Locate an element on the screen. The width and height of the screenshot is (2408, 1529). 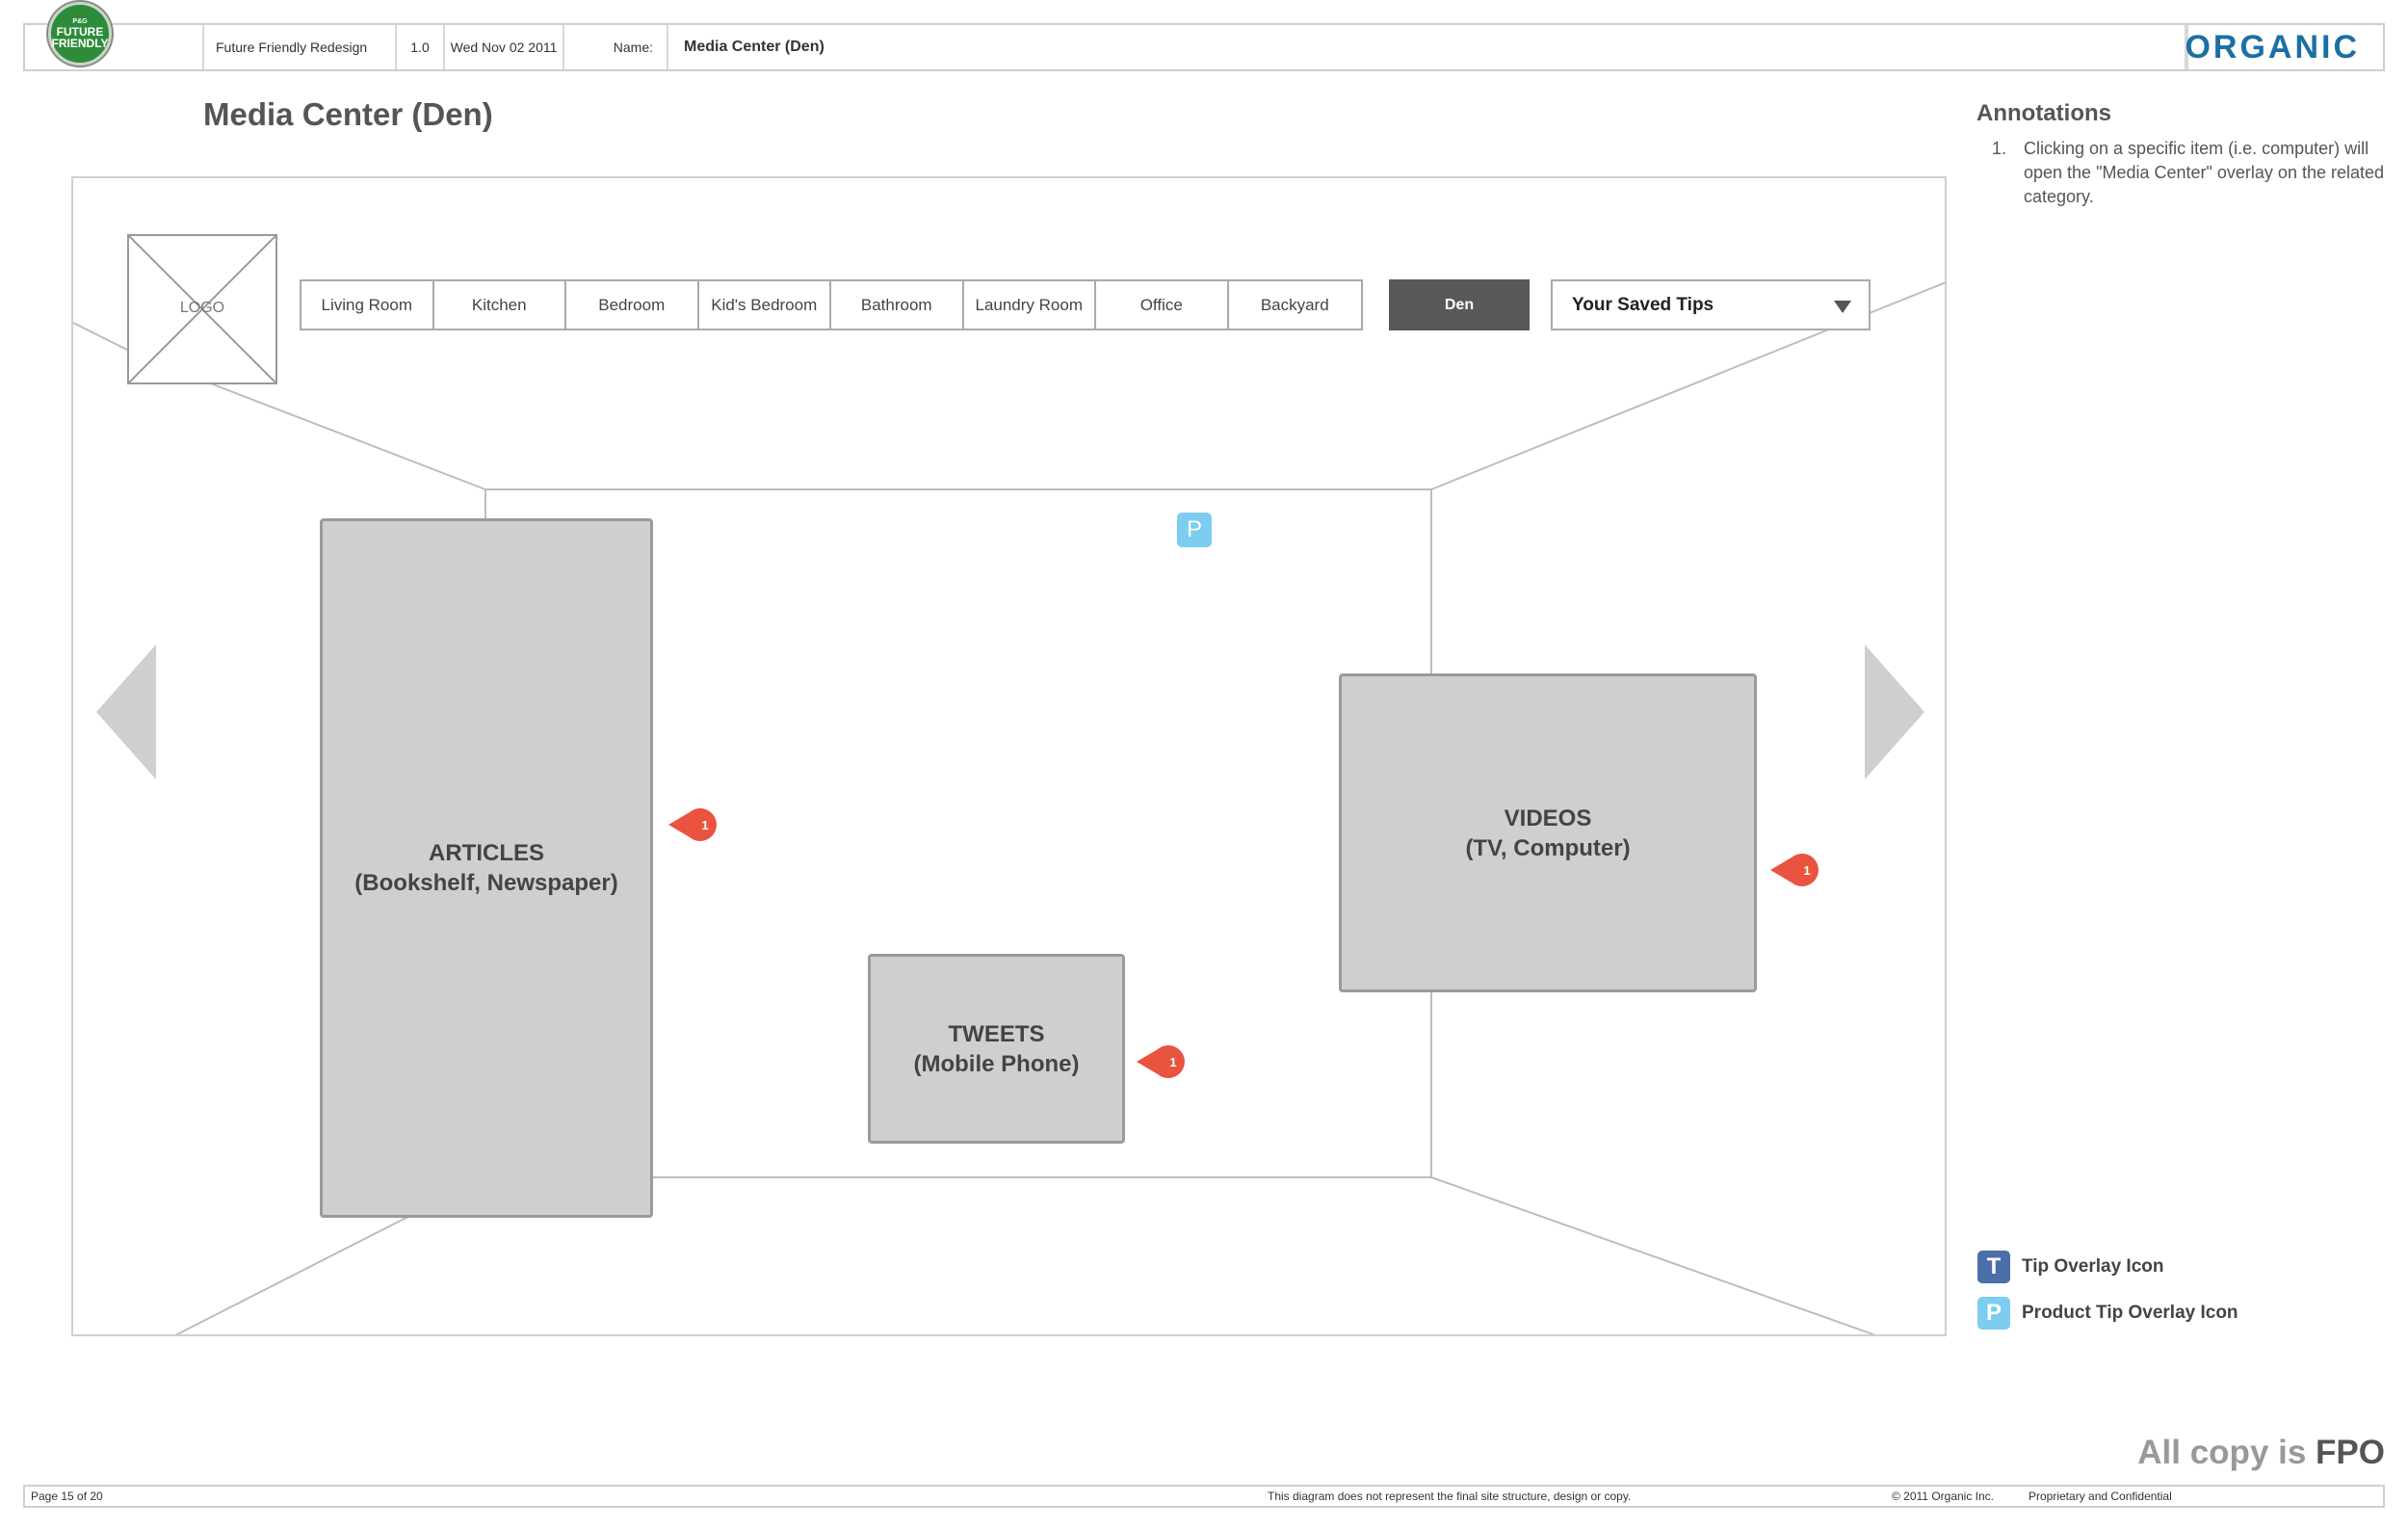
version: 1.0 is located at coordinates (421, 47).